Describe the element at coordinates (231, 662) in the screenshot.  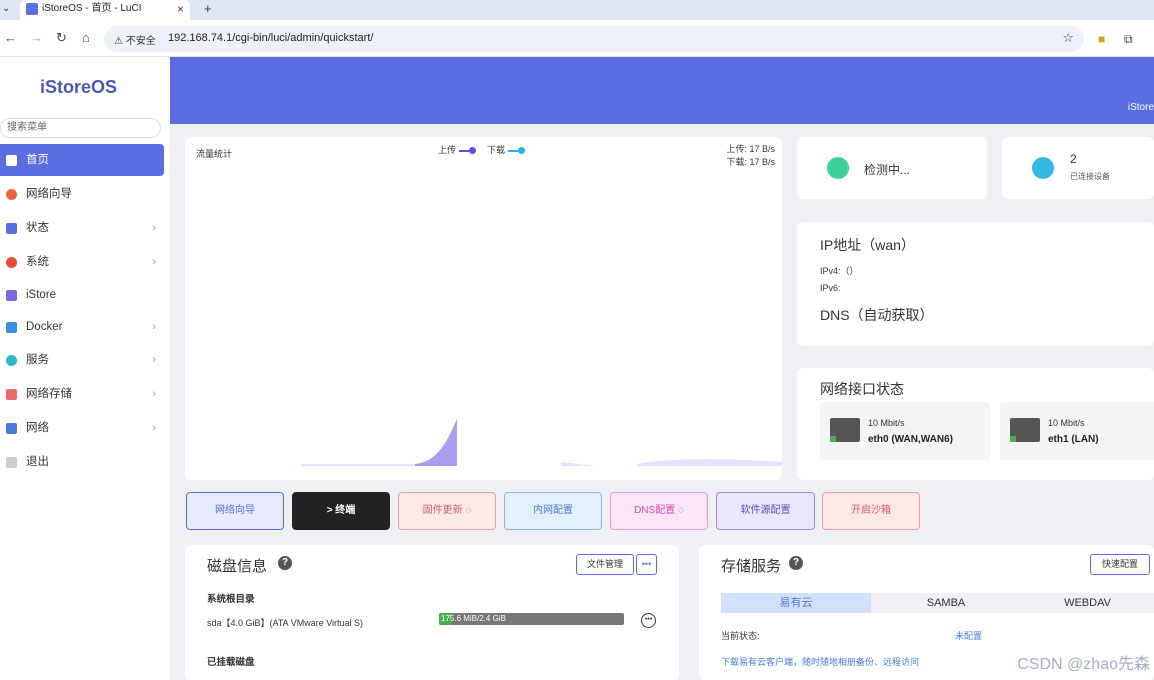
I see `mounted-title: 已挂载磁盘` at that location.